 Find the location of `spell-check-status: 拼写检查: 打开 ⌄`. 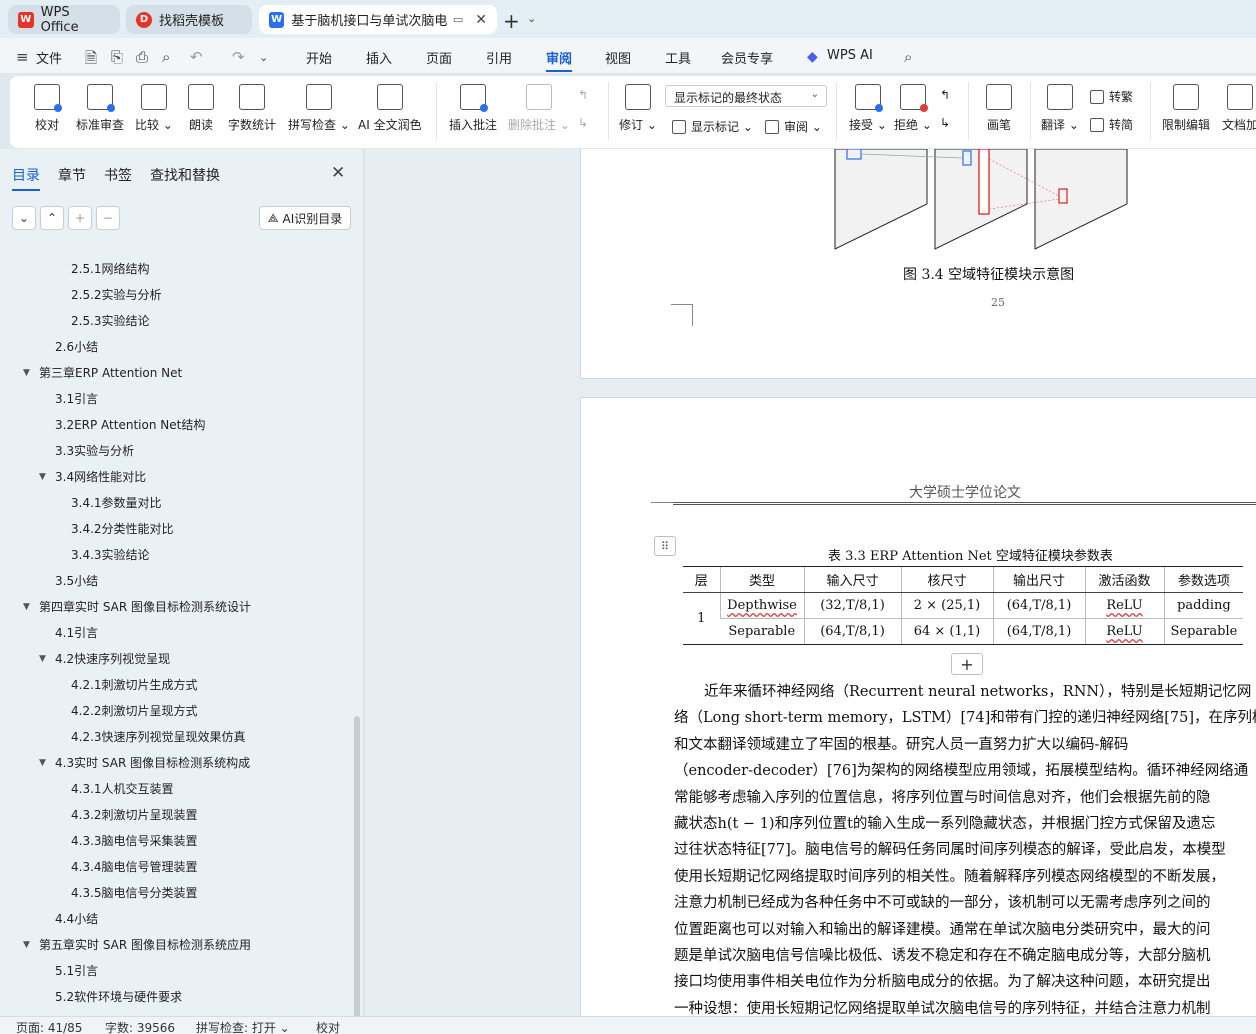

spell-check-status: 拼写检查: 打开 ⌄ is located at coordinates (243, 1026).